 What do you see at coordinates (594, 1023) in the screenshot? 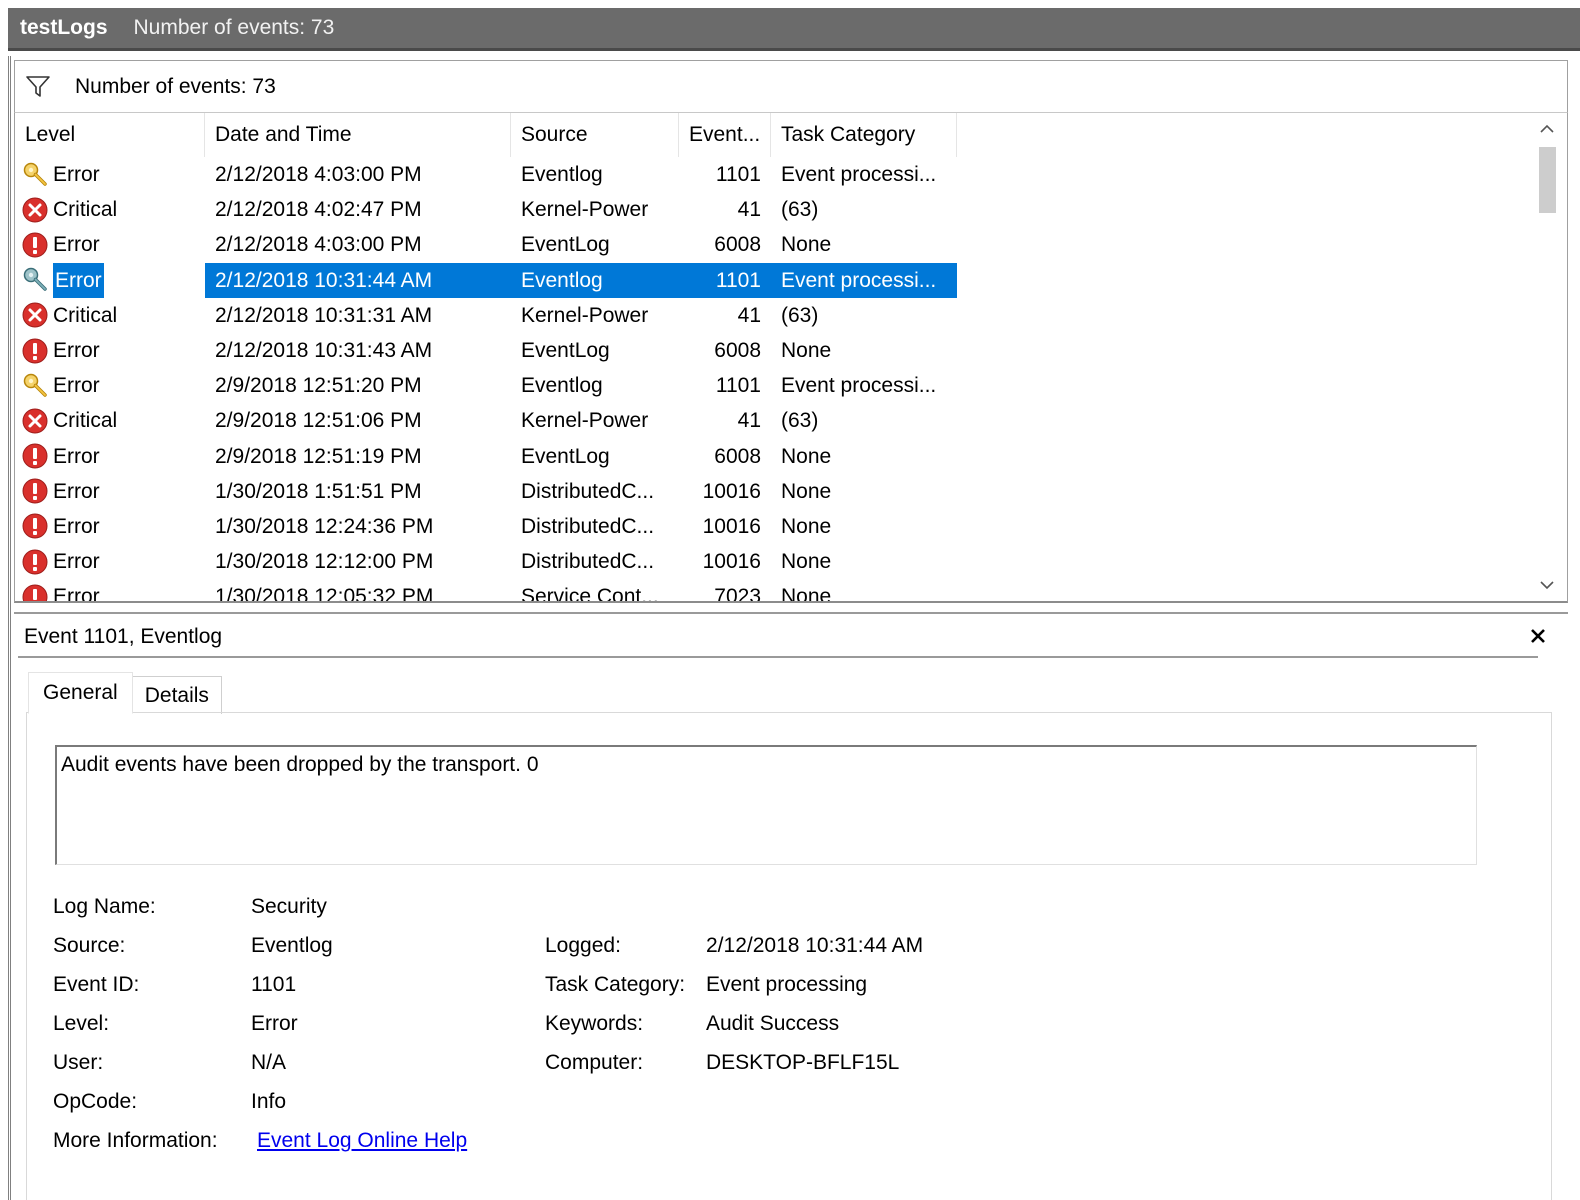
I see `prop-label-keywords: Keywords:` at bounding box center [594, 1023].